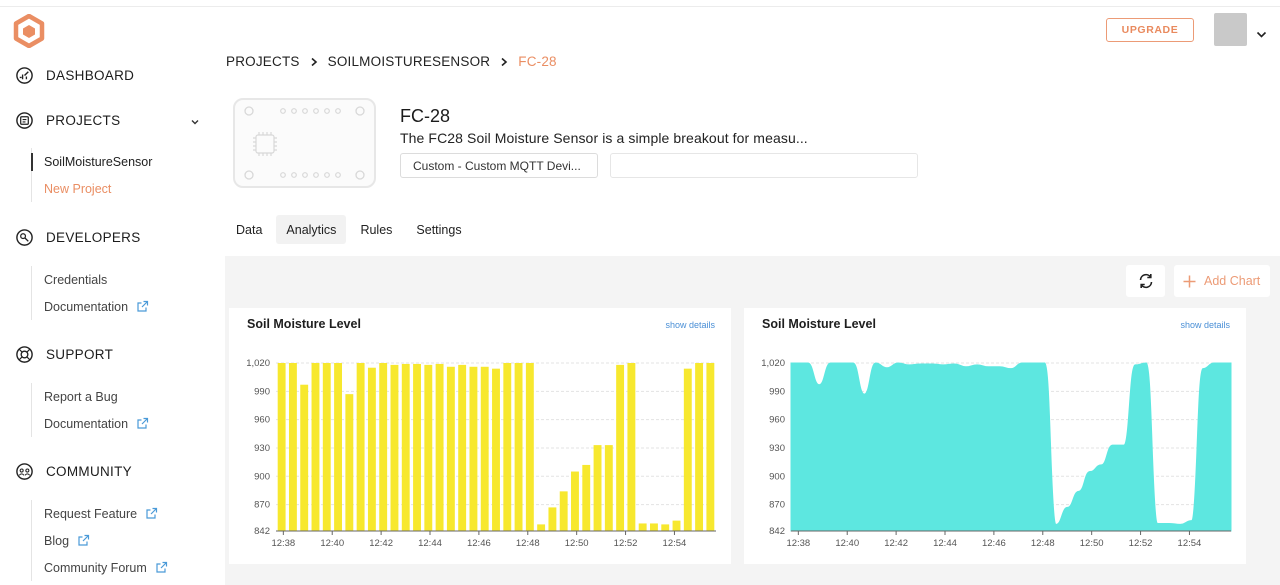  Describe the element at coordinates (92, 161) in the screenshot. I see `sidebar-item-soilmoisturesensor: SoilMoistureSensor` at that location.